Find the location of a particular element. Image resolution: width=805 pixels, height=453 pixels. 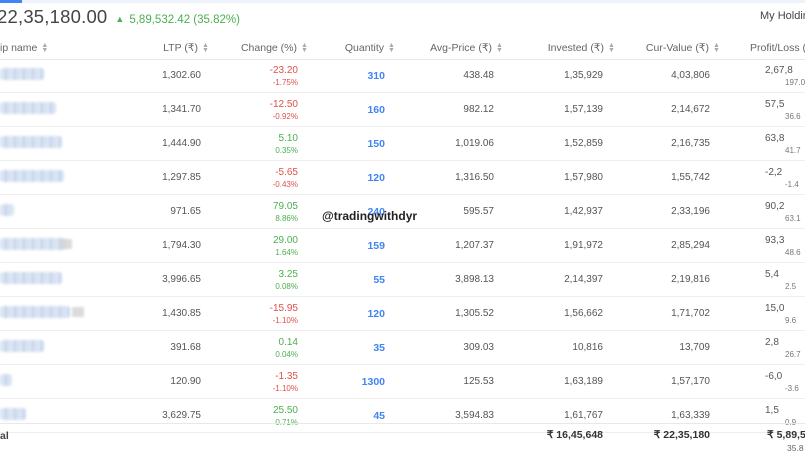

active-tab-indicator is located at coordinates (11, 1).